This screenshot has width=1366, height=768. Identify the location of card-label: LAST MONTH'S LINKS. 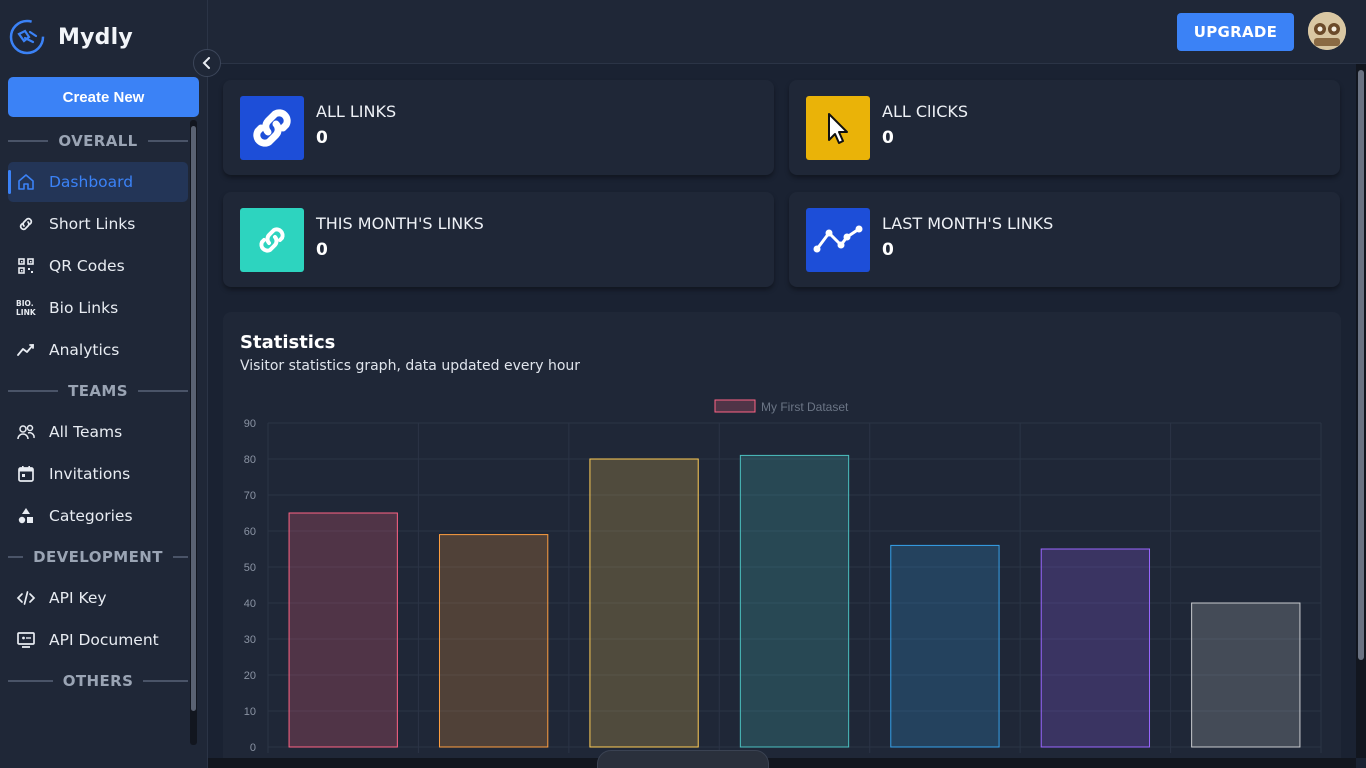
(968, 223).